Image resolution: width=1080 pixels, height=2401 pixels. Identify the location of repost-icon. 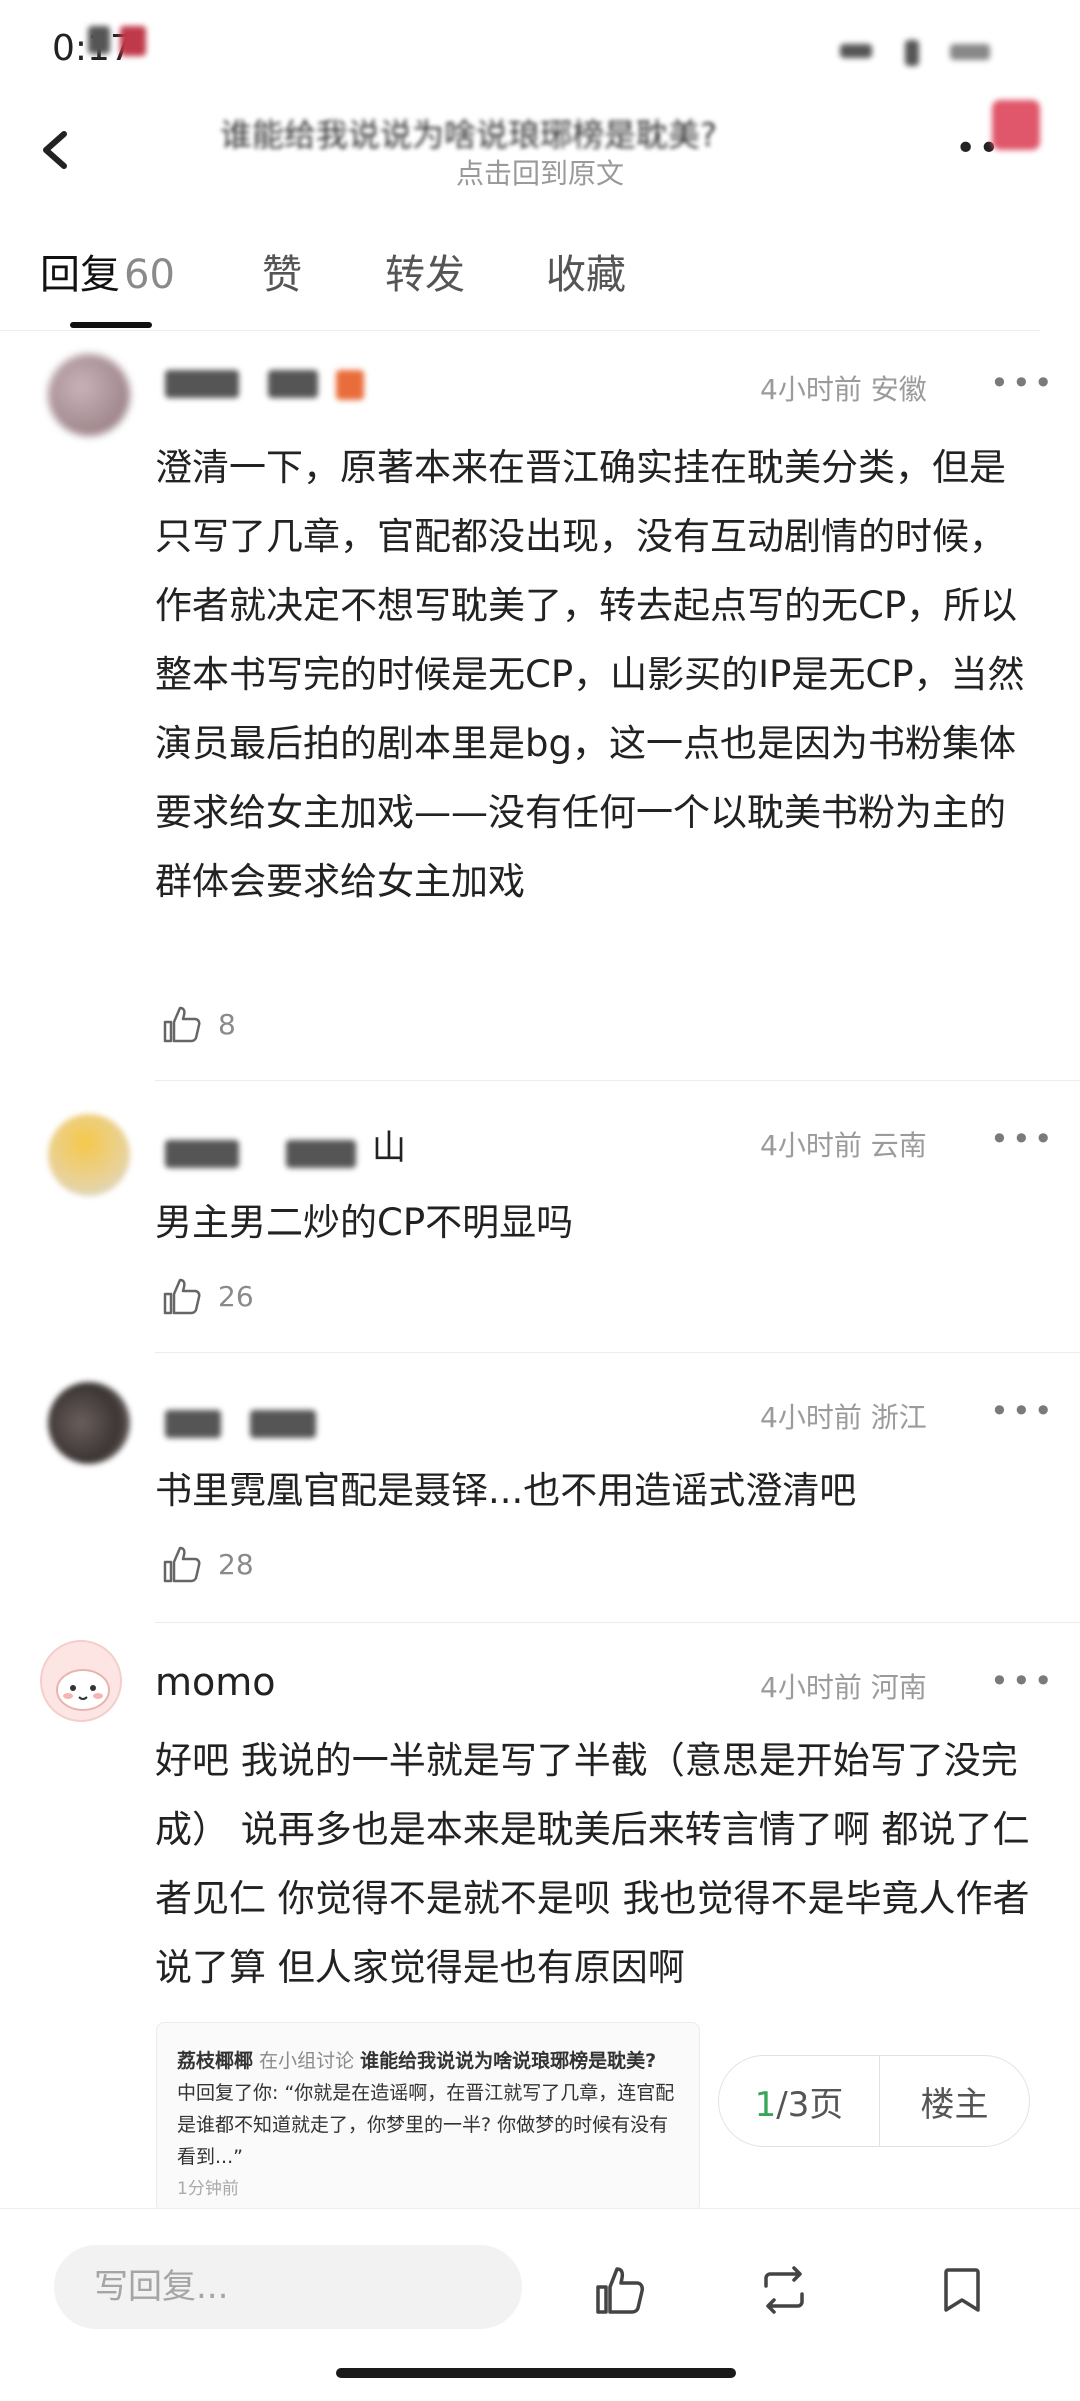
(784, 2290).